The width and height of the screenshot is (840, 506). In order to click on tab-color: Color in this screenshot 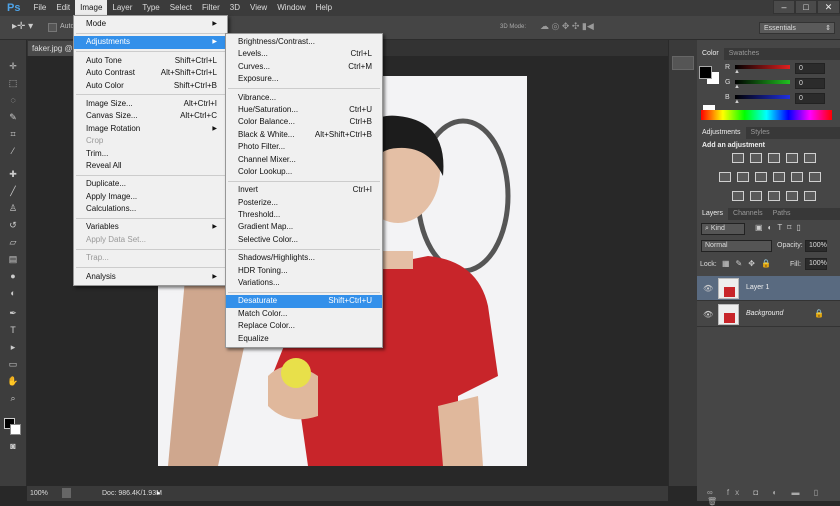, I will do `click(710, 54)`.